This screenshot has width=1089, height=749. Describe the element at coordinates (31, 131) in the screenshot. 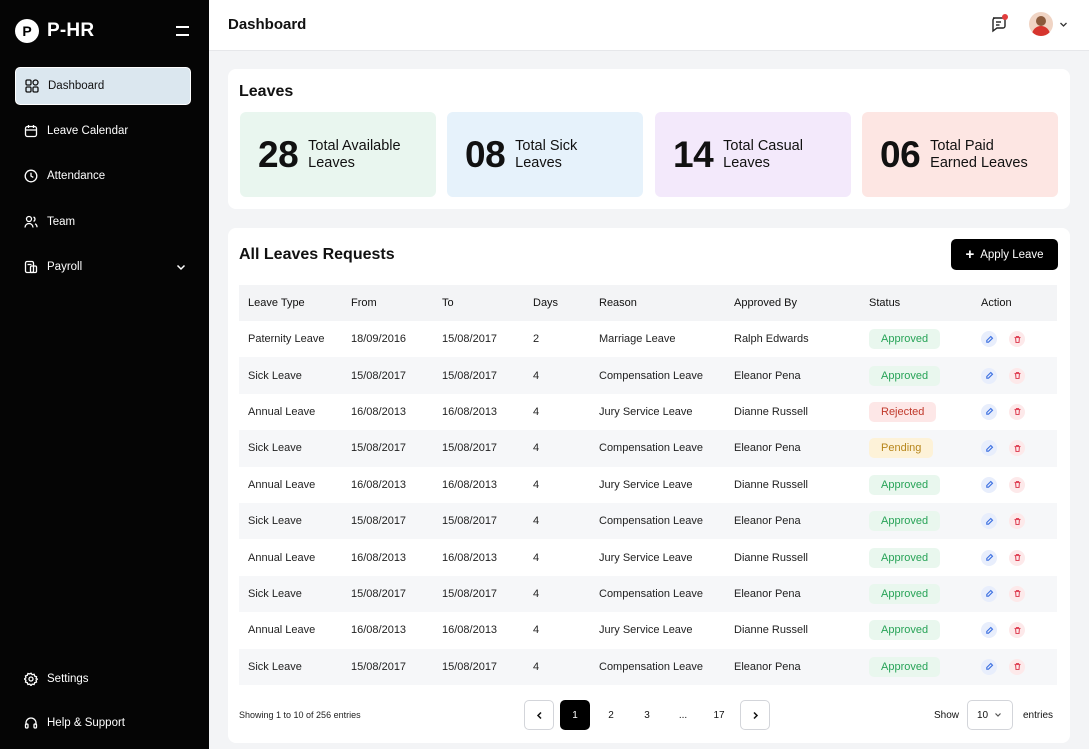

I see `calendar-icon` at that location.